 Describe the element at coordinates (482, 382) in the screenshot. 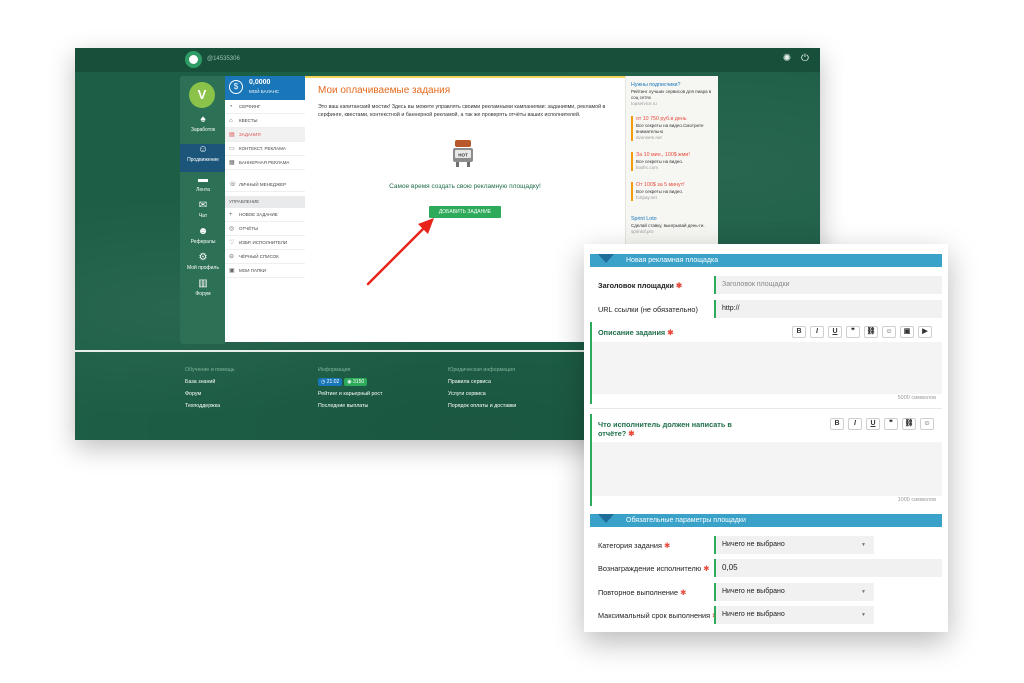

I see `footer-link: Правила сервиса` at that location.